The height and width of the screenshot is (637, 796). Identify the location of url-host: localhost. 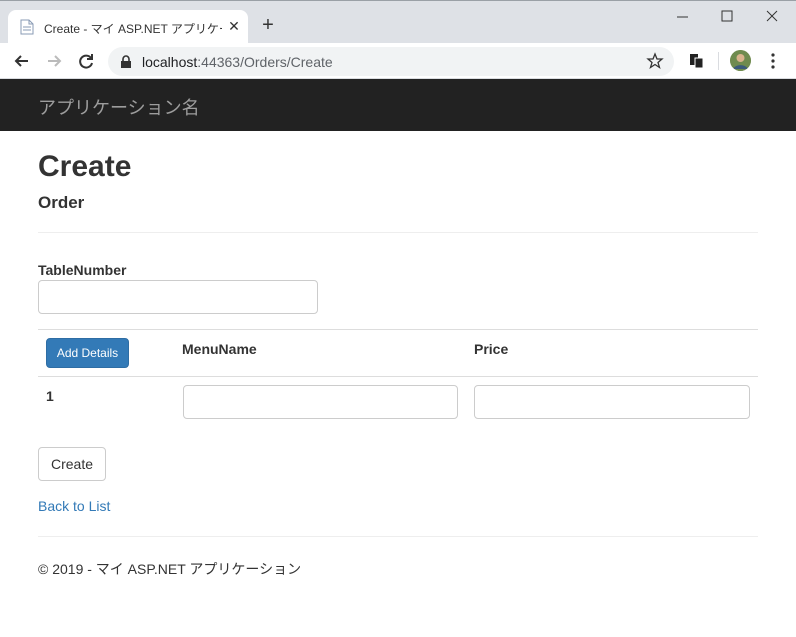
(170, 62).